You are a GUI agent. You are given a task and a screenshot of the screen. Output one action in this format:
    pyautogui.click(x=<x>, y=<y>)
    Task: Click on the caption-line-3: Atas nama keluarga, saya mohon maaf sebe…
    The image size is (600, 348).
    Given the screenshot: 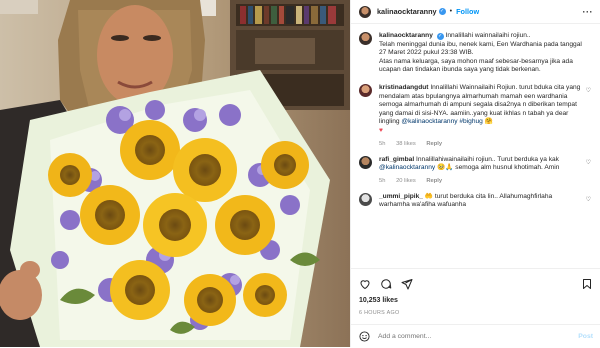 What is the action you would take?
    pyautogui.click(x=476, y=65)
    